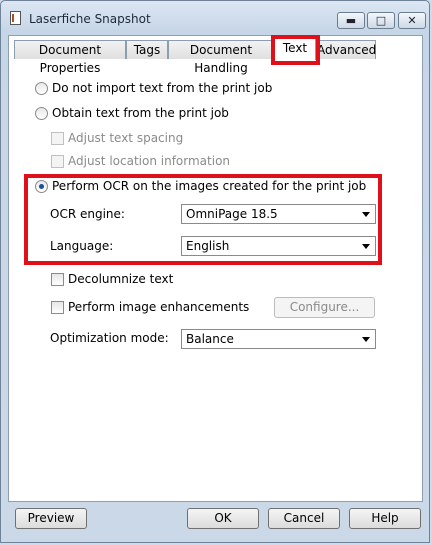 Image resolution: width=432 pixels, height=545 pixels. I want to click on optimization-mode-select: Balance, so click(278, 339).